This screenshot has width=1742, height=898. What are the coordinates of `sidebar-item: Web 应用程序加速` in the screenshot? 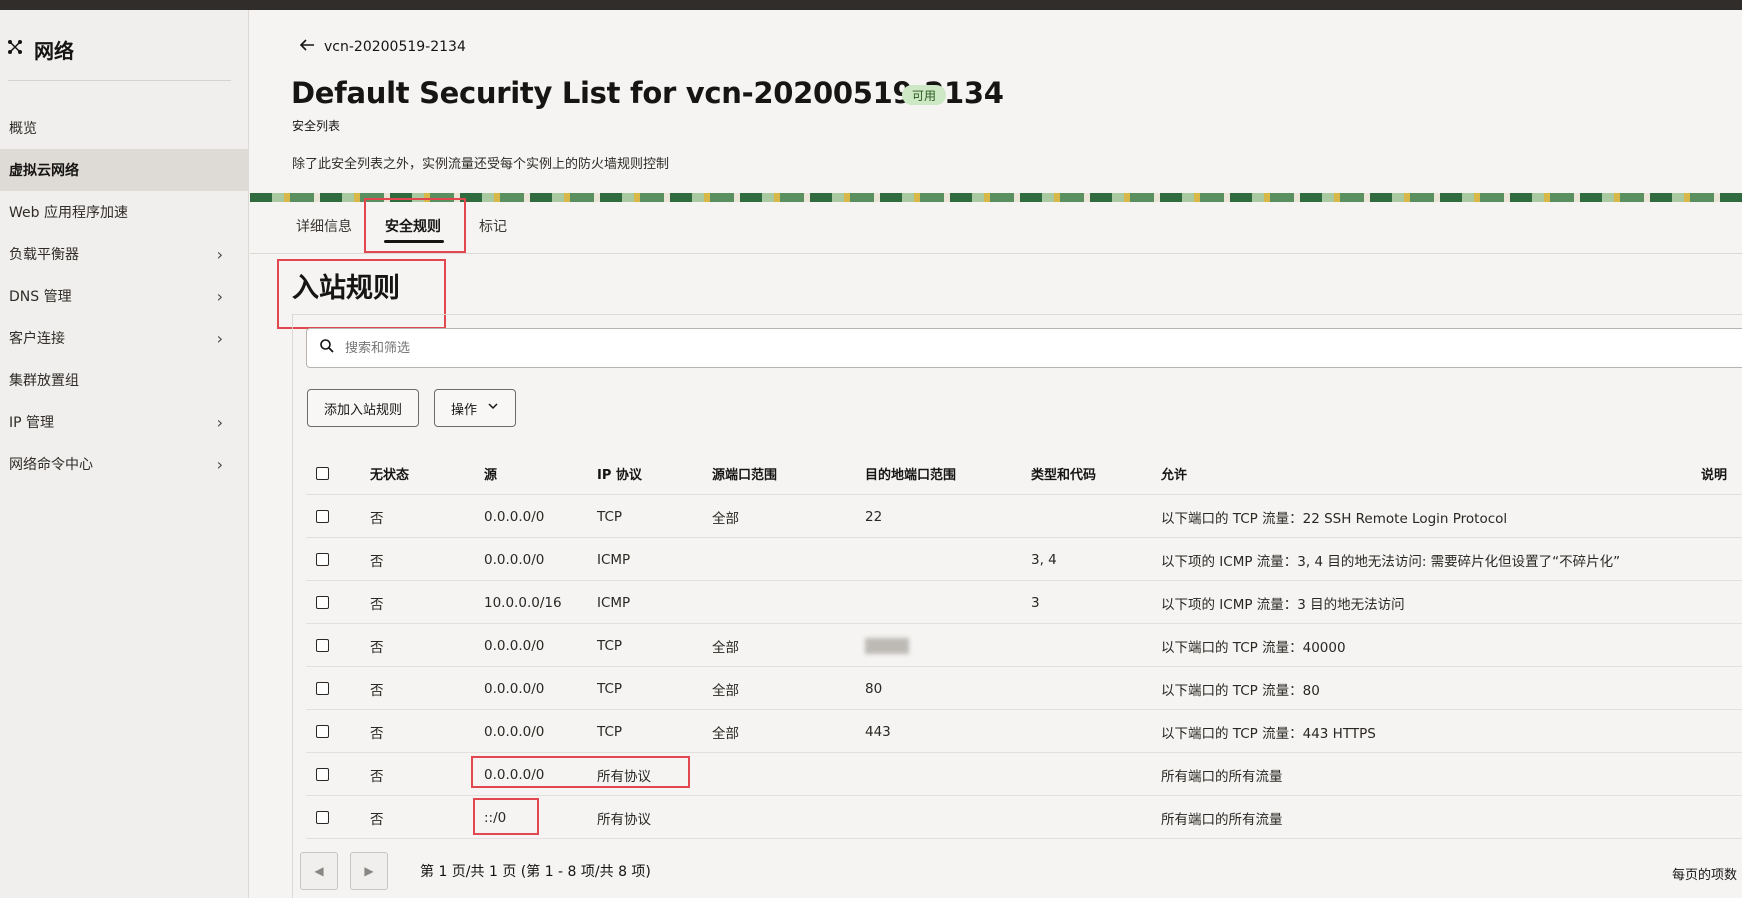 It's located at (124, 212).